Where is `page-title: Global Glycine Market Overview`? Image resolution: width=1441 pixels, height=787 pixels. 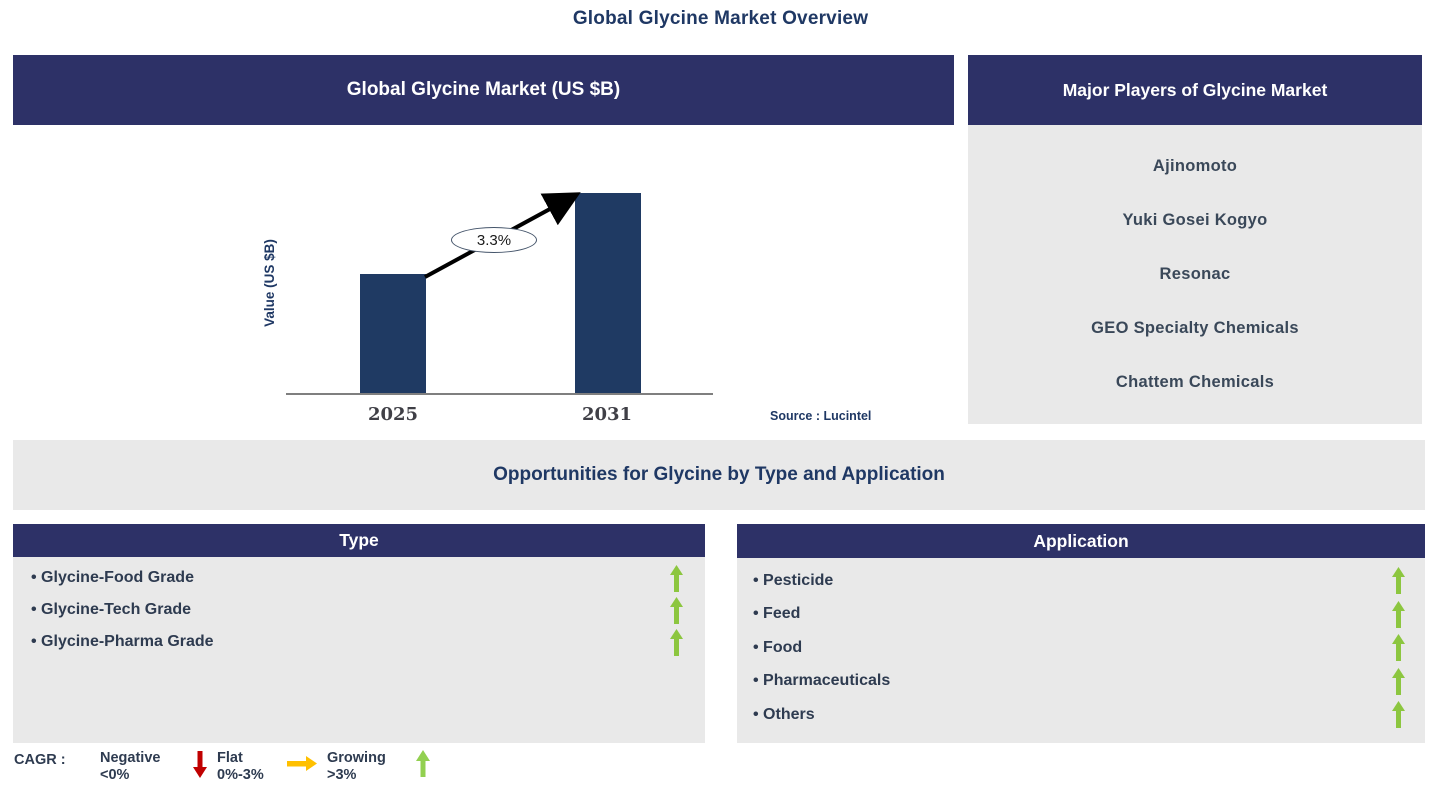 page-title: Global Glycine Market Overview is located at coordinates (720, 18).